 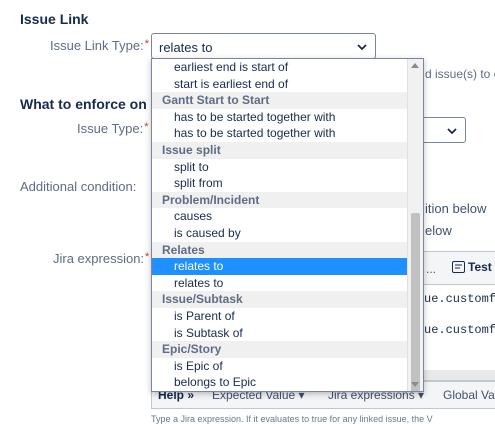 What do you see at coordinates (280, 299) in the screenshot?
I see `dropdown-group-header: Issue/Subtask` at bounding box center [280, 299].